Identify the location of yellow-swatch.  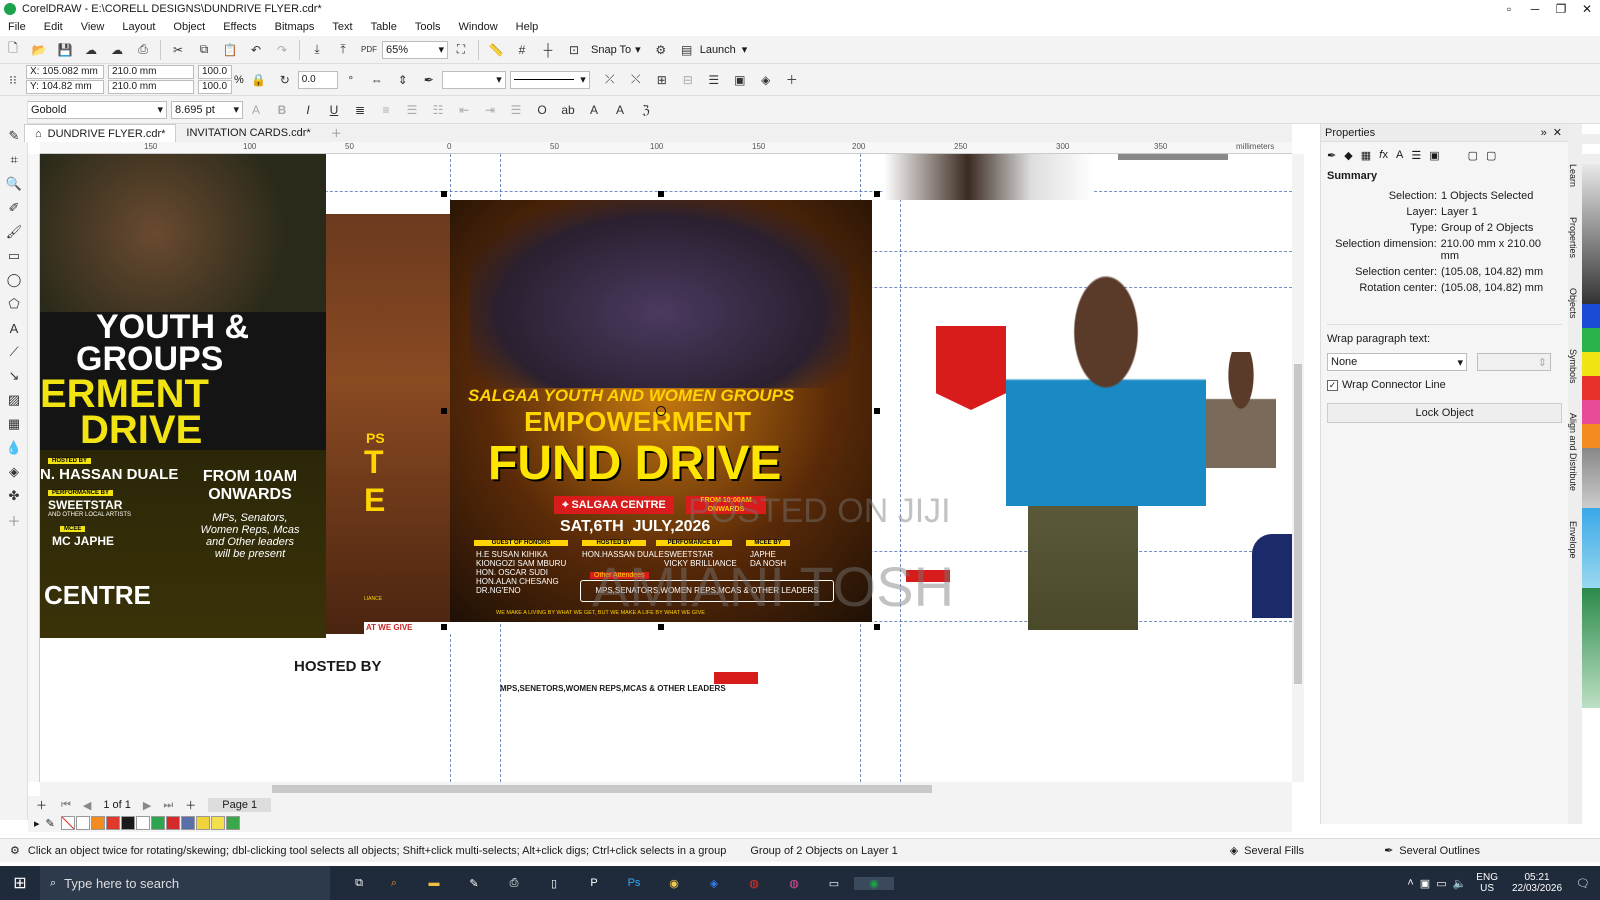
(1591, 364).